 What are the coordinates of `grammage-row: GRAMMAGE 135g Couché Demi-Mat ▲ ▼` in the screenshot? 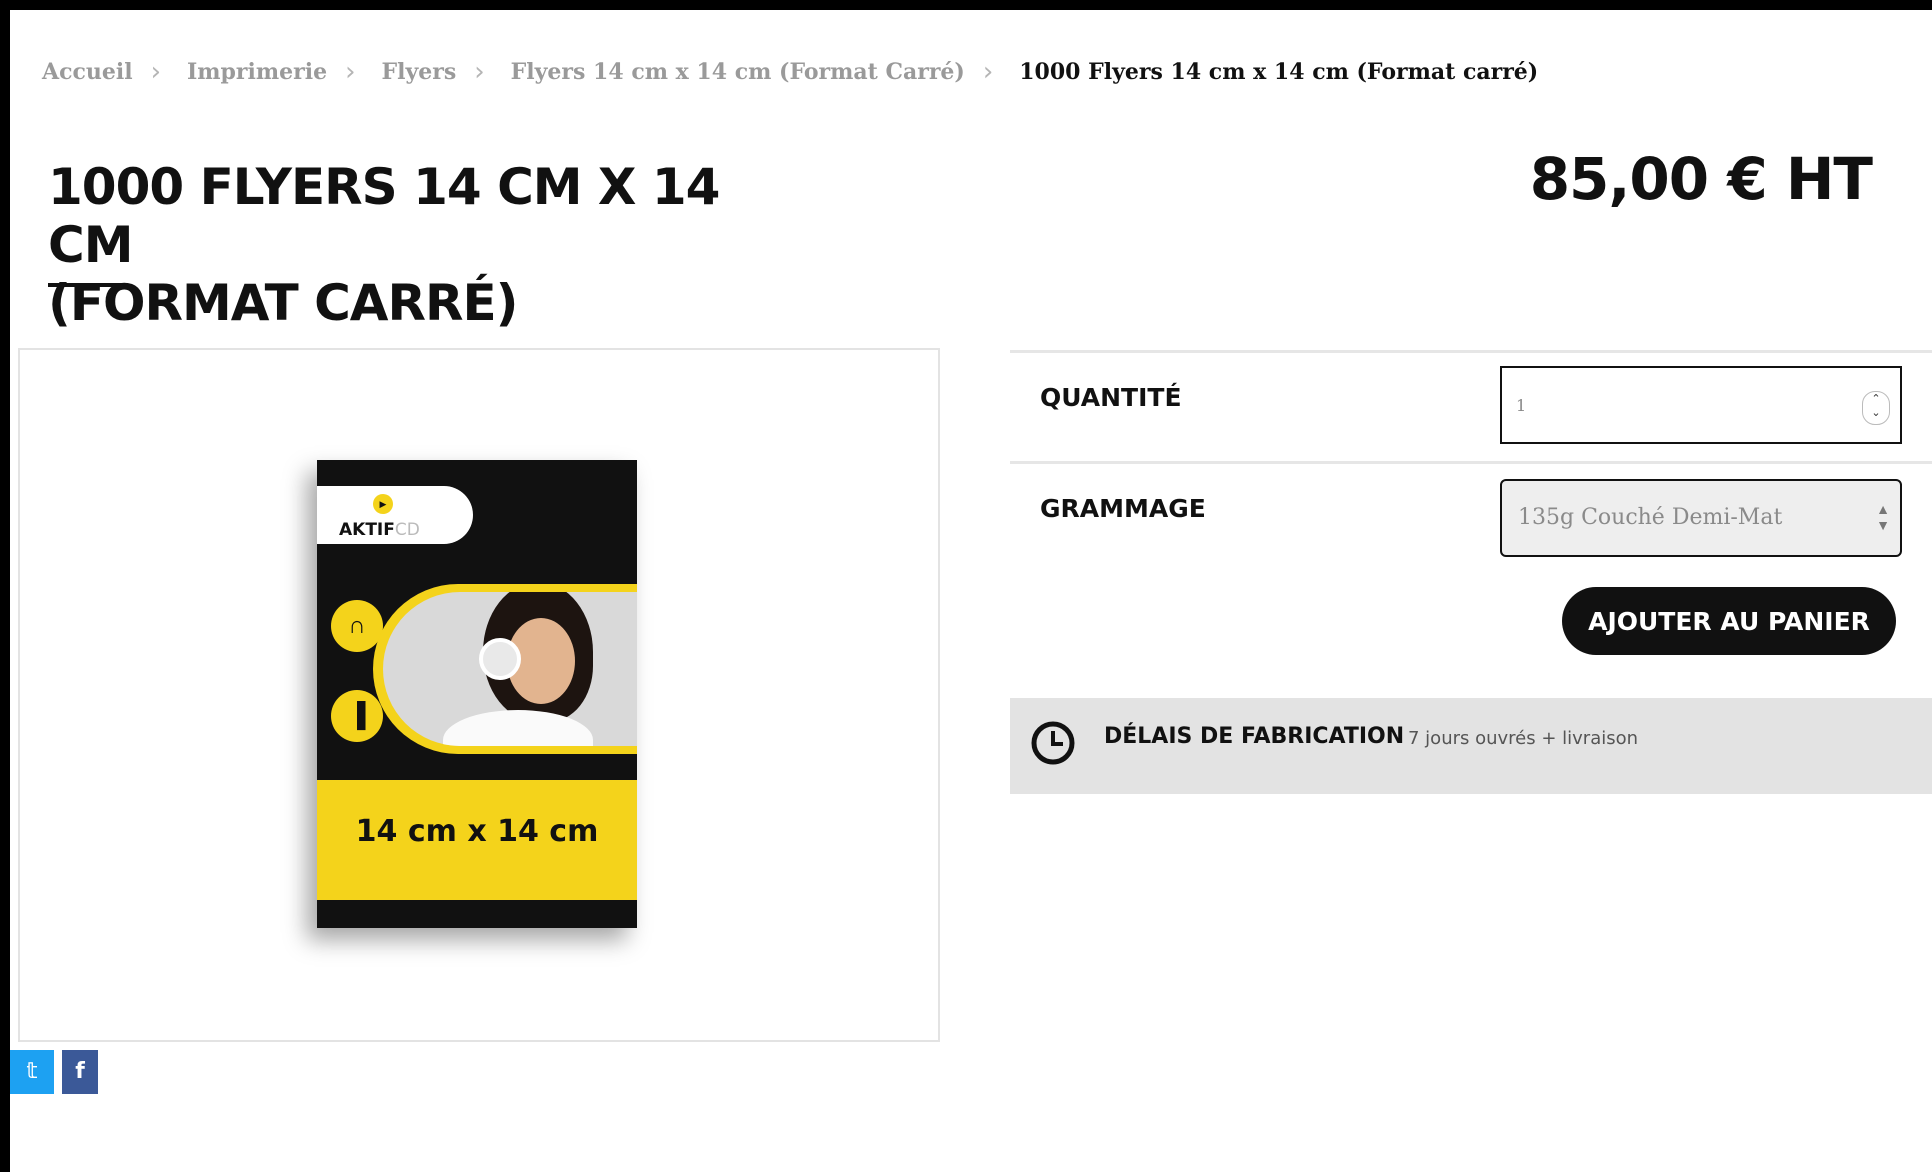 It's located at (1471, 516).